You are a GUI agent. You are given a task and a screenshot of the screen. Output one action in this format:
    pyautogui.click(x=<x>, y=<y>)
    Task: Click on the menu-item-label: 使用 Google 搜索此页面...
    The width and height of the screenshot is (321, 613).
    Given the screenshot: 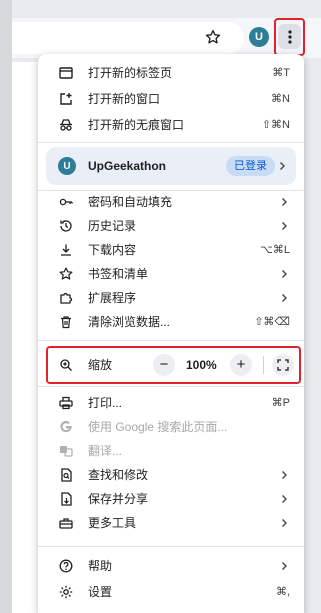 What is the action you would take?
    pyautogui.click(x=158, y=427)
    